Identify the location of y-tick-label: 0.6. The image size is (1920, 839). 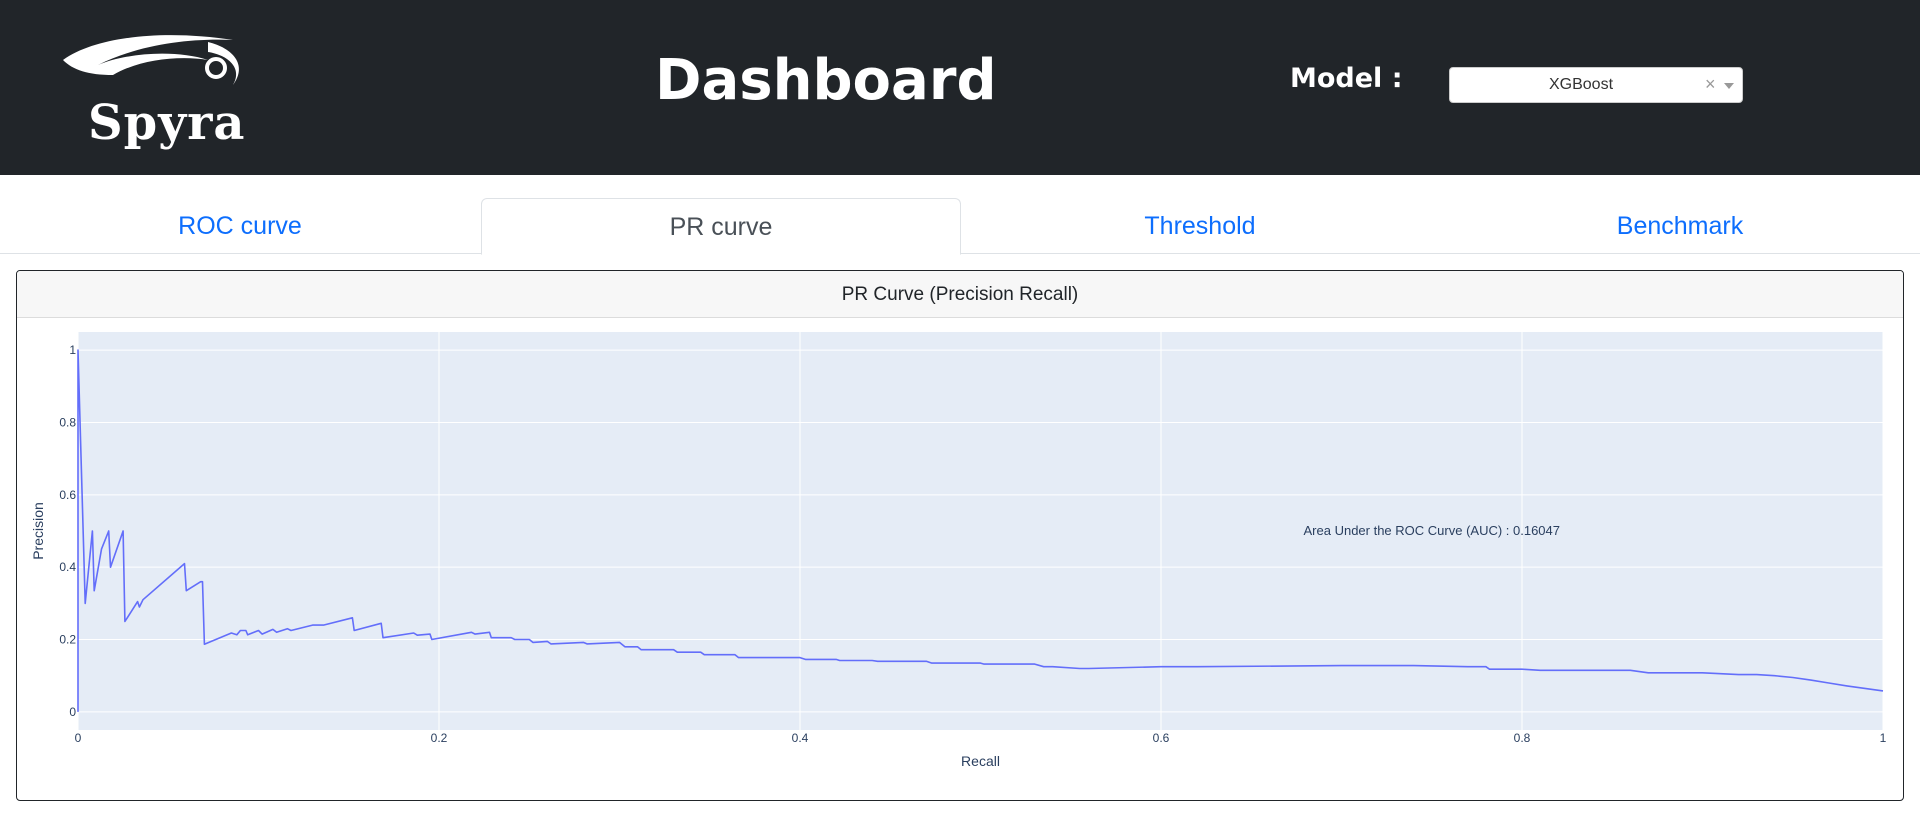
(67, 495).